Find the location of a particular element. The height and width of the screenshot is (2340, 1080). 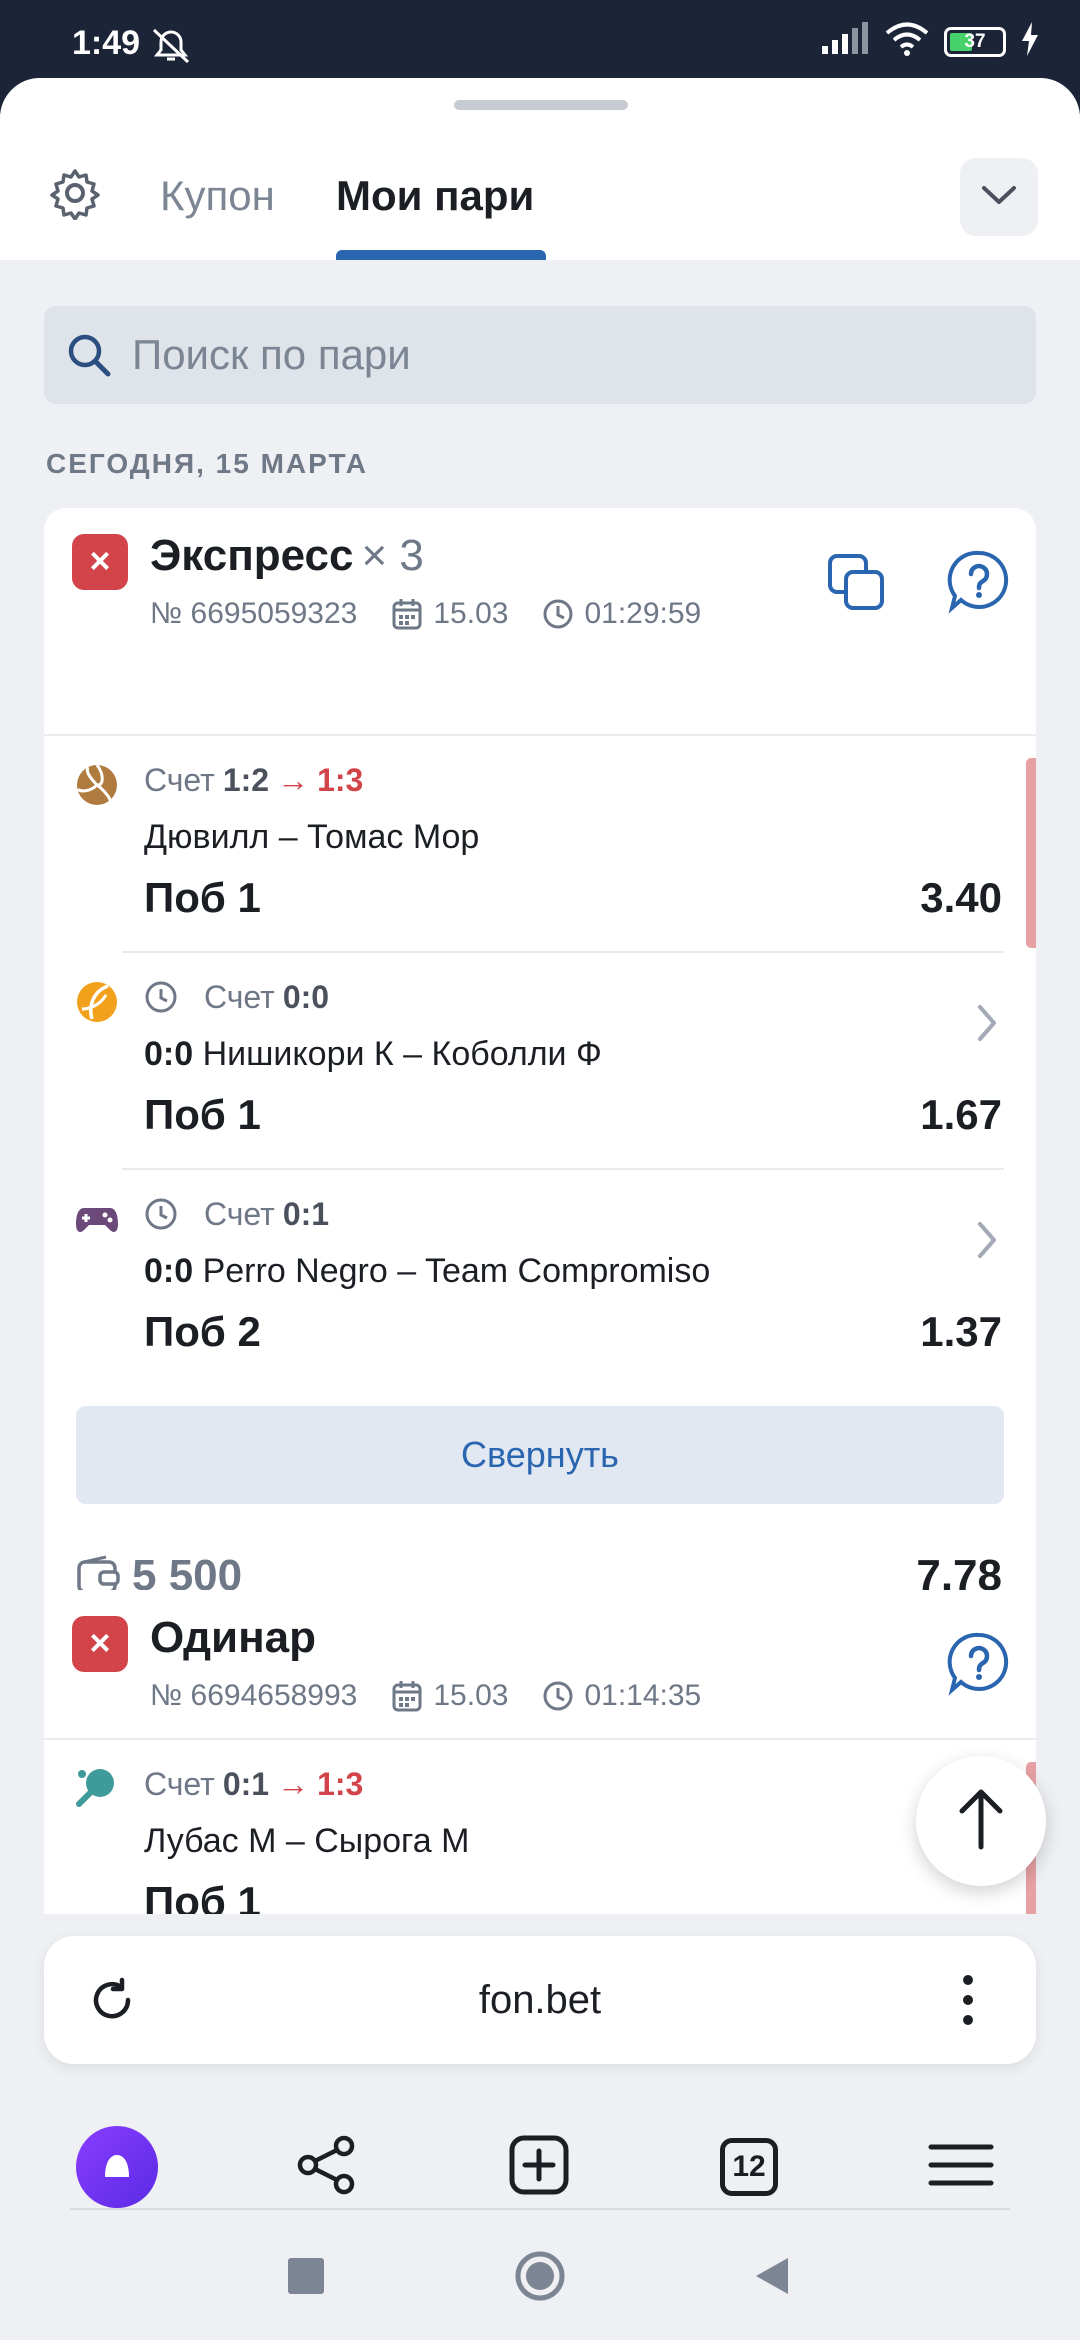

bet-number: № 6694658993 is located at coordinates (254, 1695).